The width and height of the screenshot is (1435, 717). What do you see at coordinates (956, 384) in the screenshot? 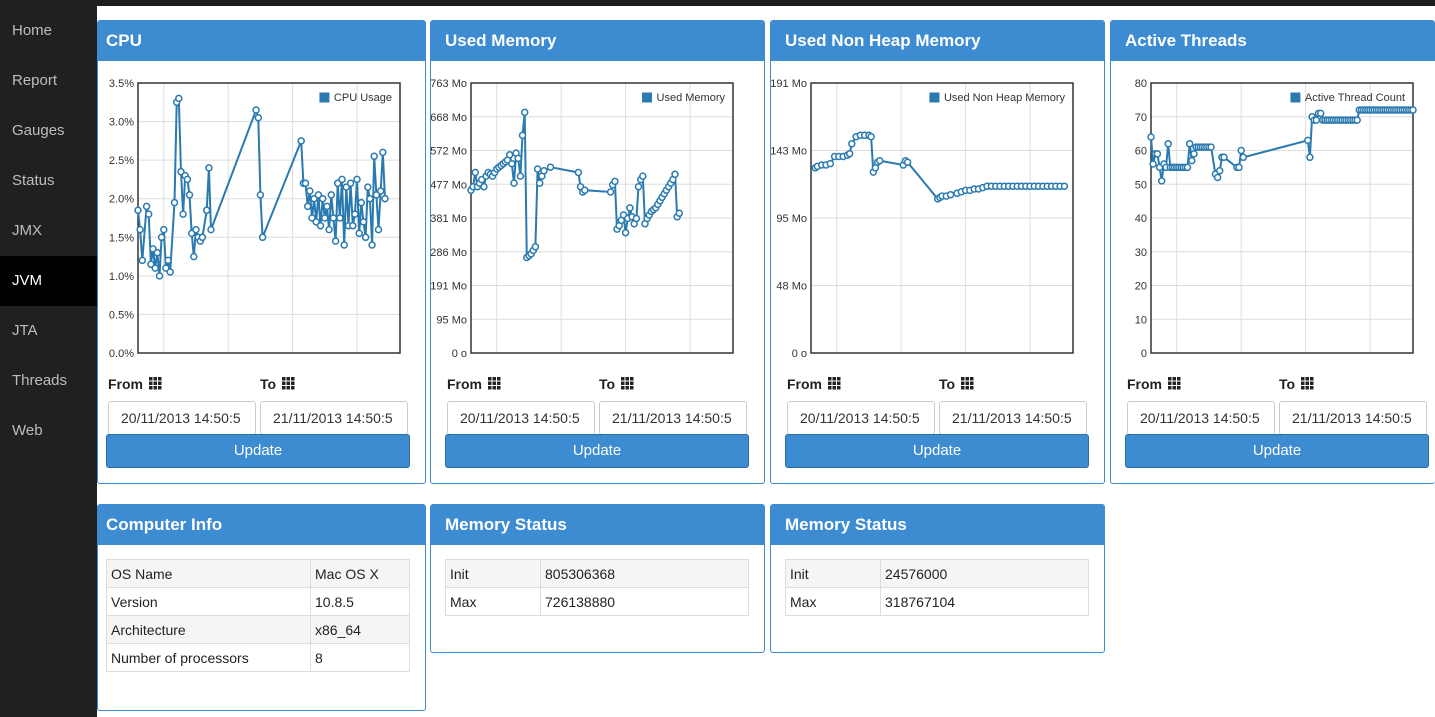
I see `to-label: To` at bounding box center [956, 384].